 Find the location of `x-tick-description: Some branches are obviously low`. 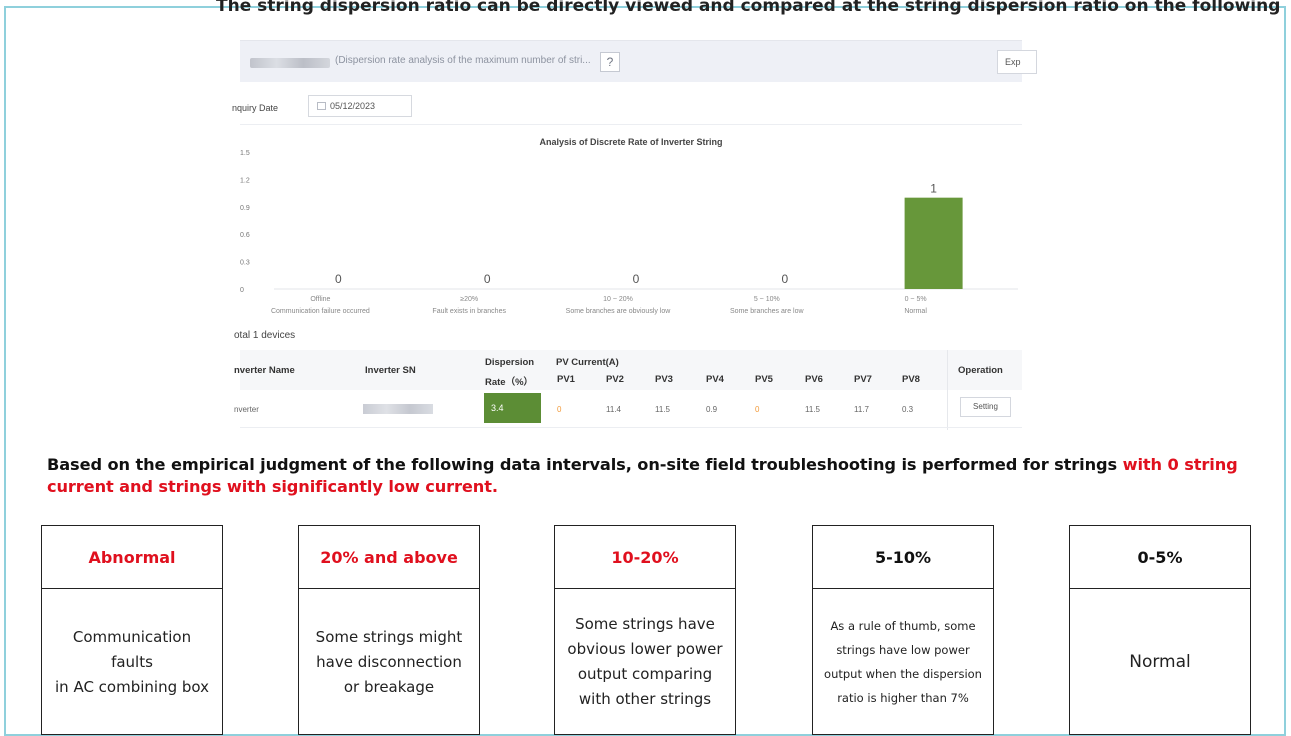

x-tick-description: Some branches are obviously low is located at coordinates (619, 311).